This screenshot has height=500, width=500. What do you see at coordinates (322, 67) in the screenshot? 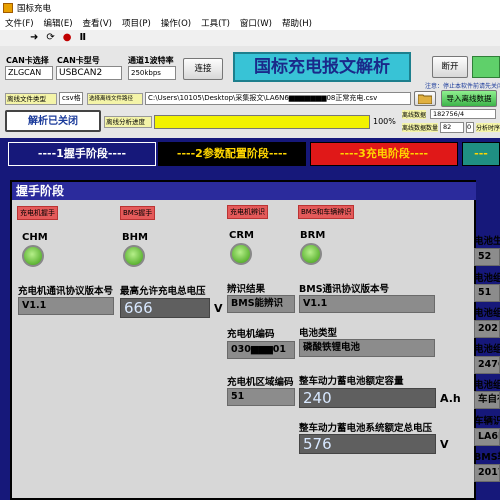
I see `banner-title: 国标充电报文解析` at bounding box center [322, 67].